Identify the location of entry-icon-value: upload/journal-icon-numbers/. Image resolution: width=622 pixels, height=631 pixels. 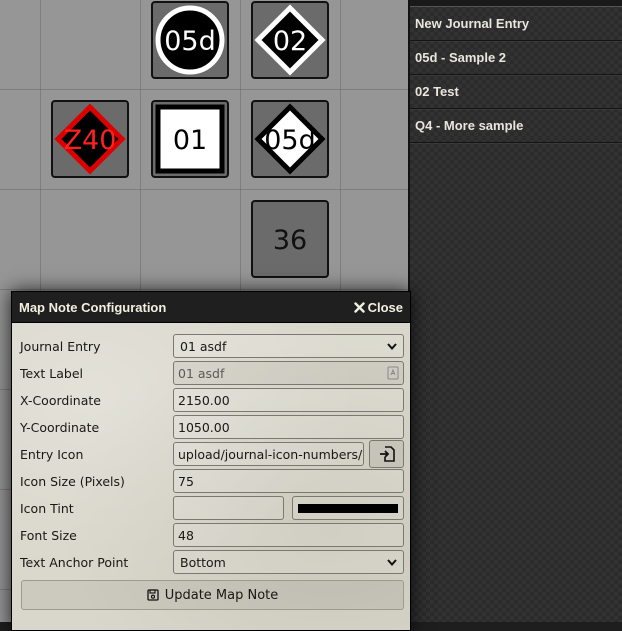
(270, 454).